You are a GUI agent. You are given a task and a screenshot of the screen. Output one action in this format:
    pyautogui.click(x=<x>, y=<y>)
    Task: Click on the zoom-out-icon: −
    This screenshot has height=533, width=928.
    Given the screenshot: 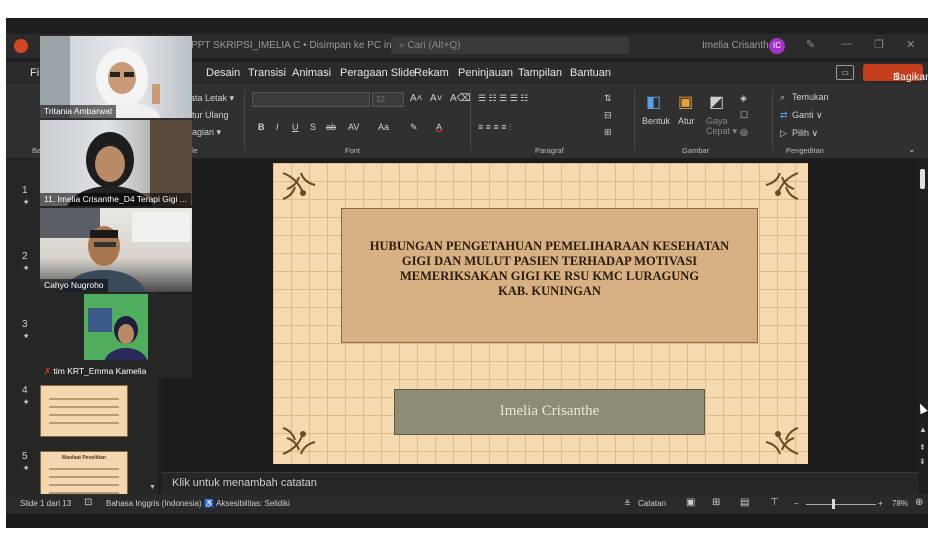 What is the action you would take?
    pyautogui.click(x=796, y=503)
    